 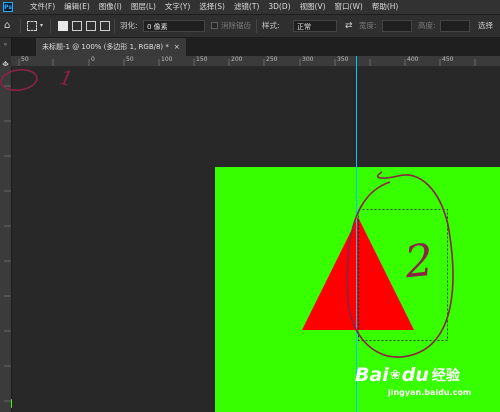 What do you see at coordinates (419, 261) in the screenshot?
I see `annotation-label-2: 2` at bounding box center [419, 261].